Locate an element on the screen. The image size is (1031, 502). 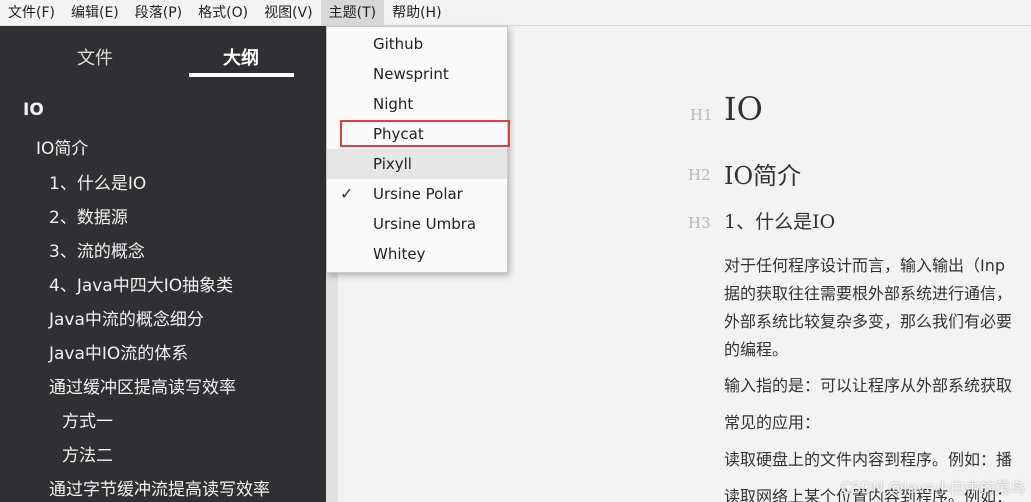
theme-option-whitey: Whitey is located at coordinates (417, 254).